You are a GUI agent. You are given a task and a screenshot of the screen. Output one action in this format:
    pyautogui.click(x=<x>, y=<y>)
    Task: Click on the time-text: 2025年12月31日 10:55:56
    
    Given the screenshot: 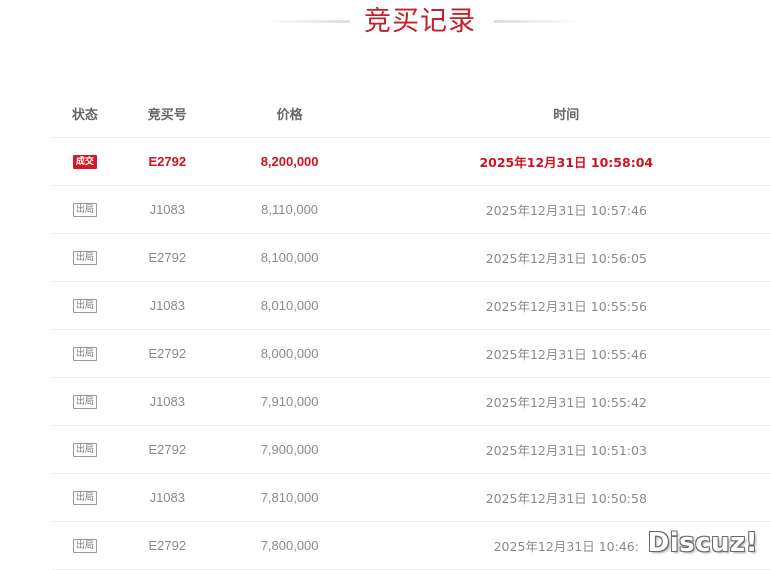 What is the action you would take?
    pyautogui.click(x=566, y=306)
    